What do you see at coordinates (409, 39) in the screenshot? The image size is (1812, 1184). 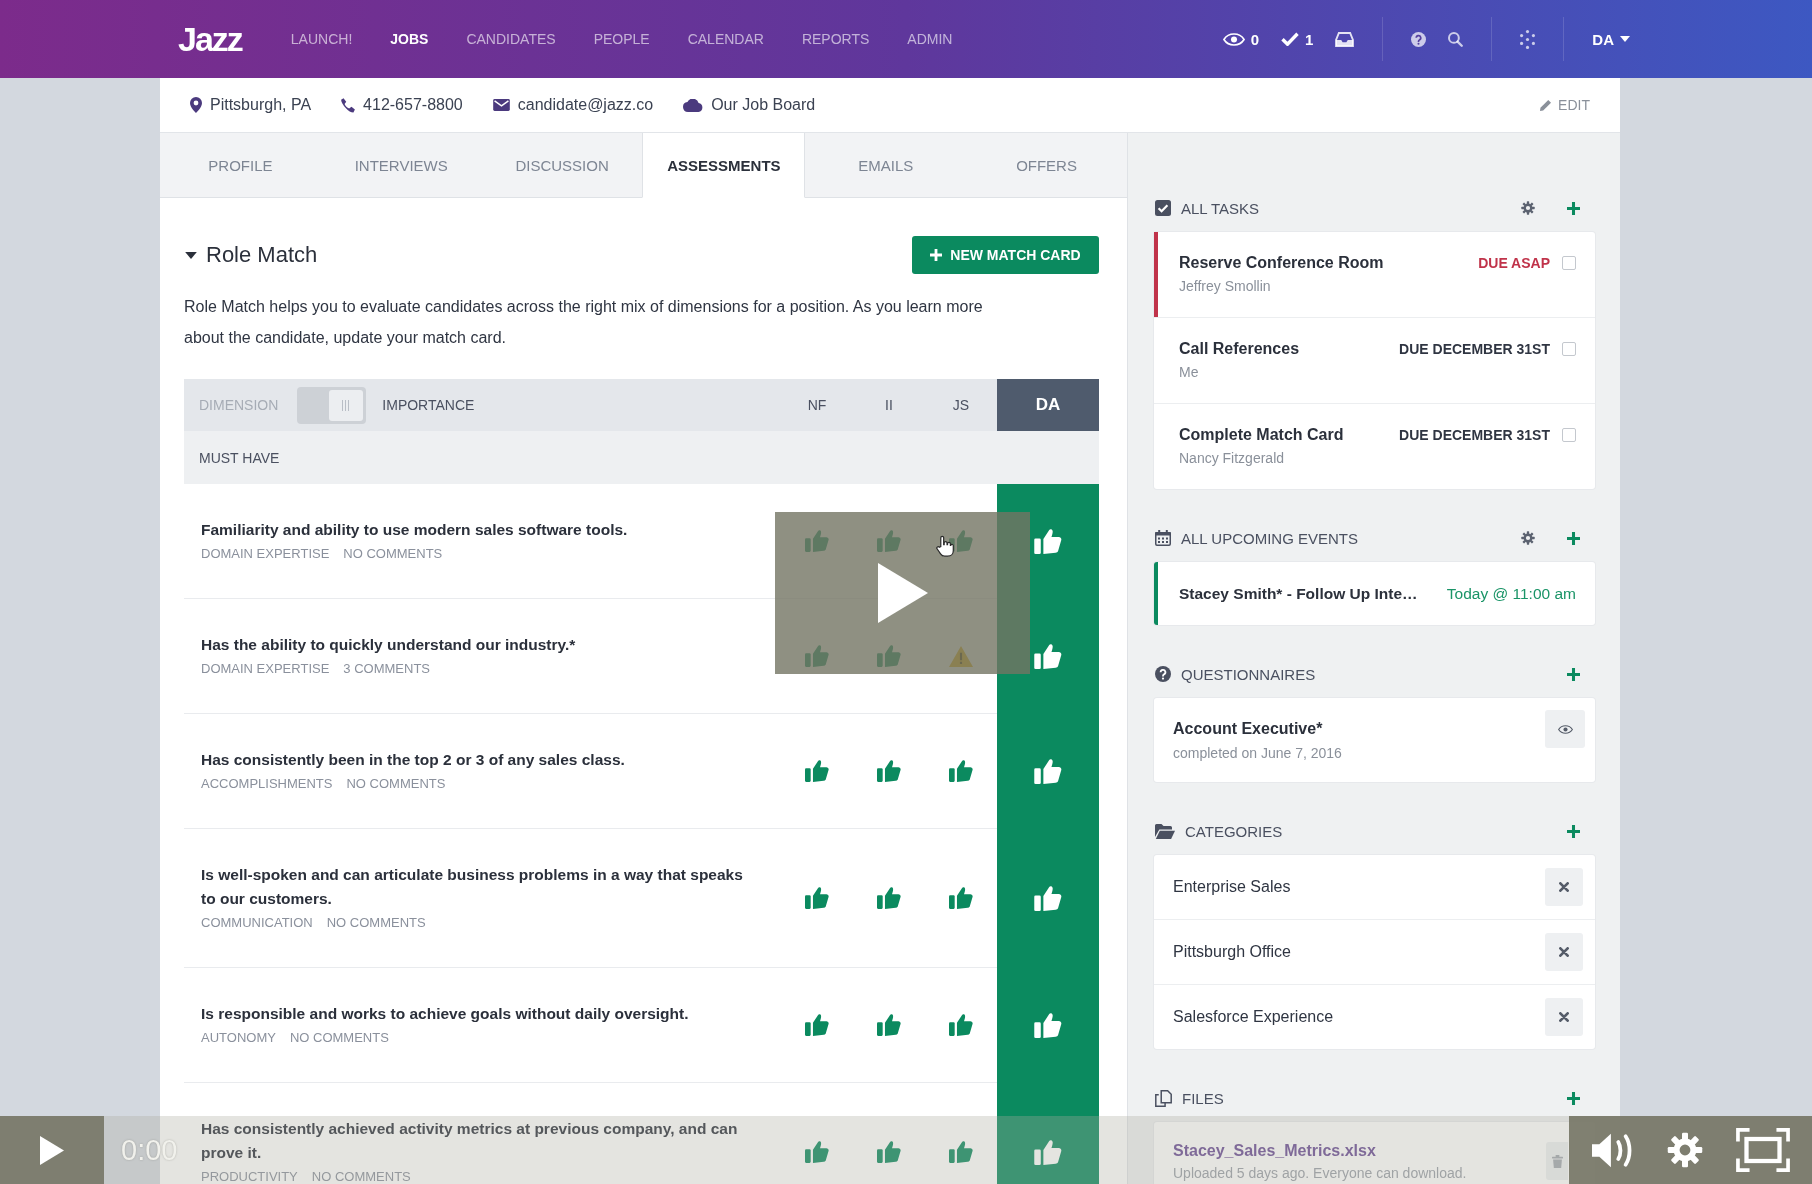 I see `nav-link: JOBS` at bounding box center [409, 39].